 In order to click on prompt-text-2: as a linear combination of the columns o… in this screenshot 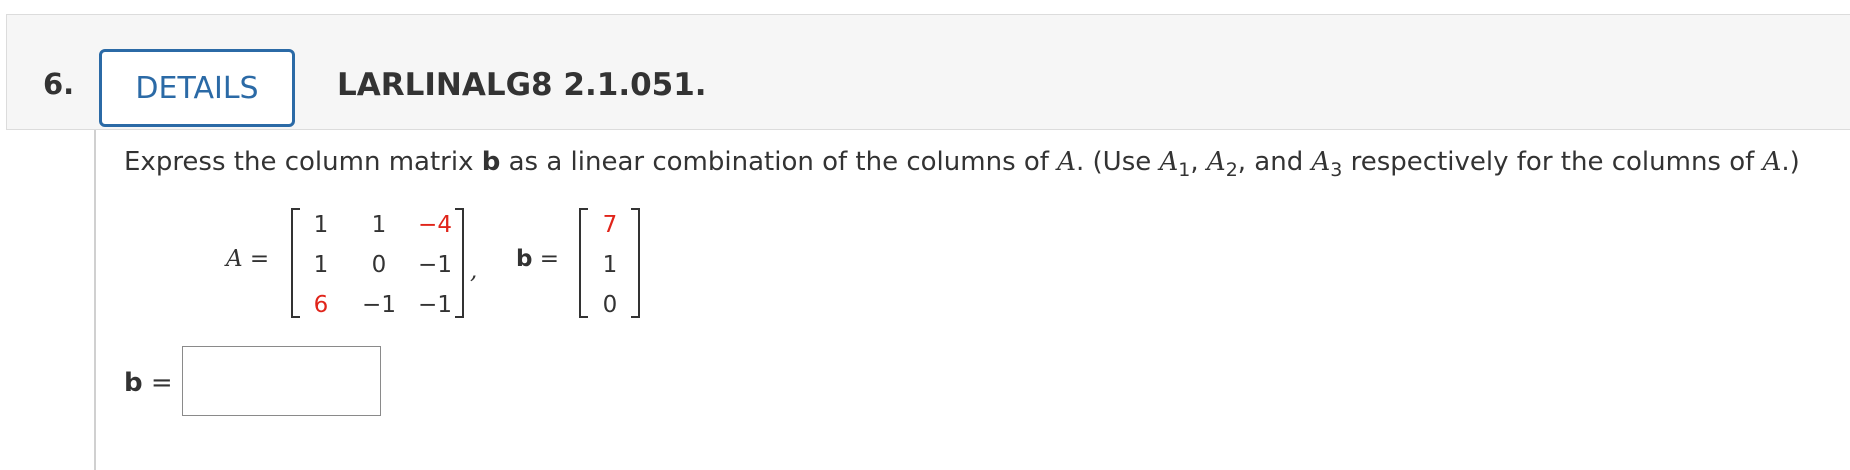, I will do `click(779, 162)`.